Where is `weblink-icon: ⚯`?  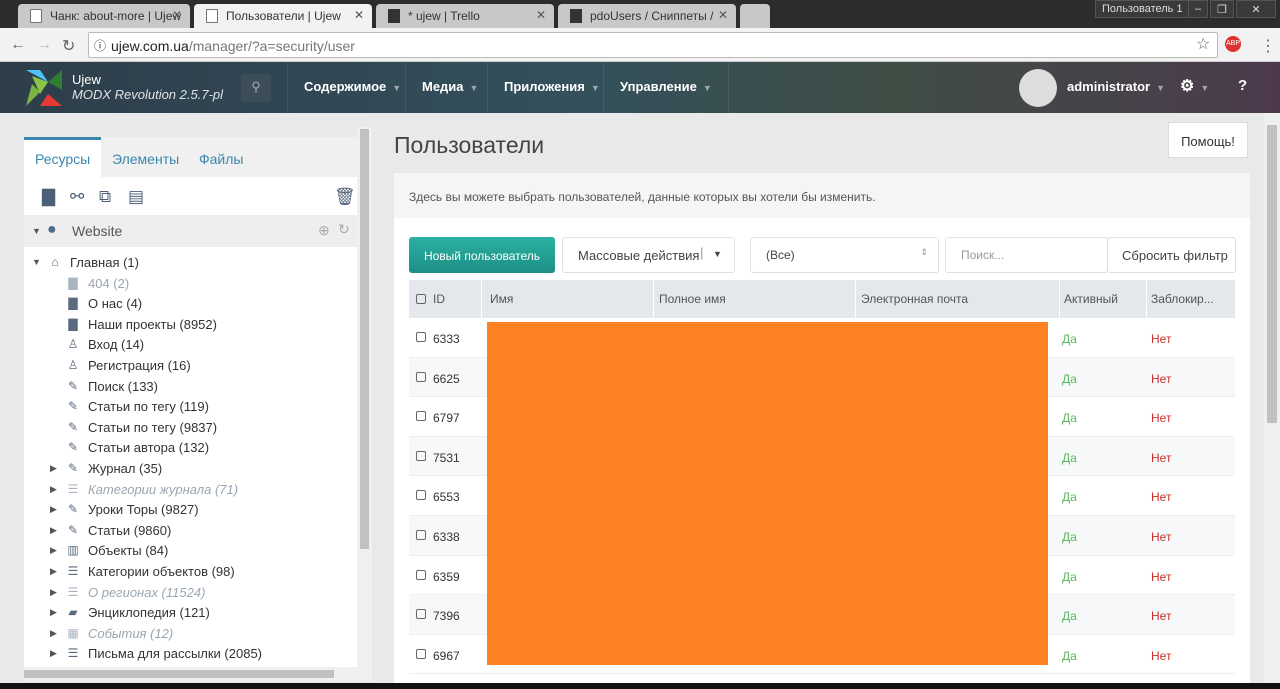
weblink-icon: ⚯ is located at coordinates (77, 197).